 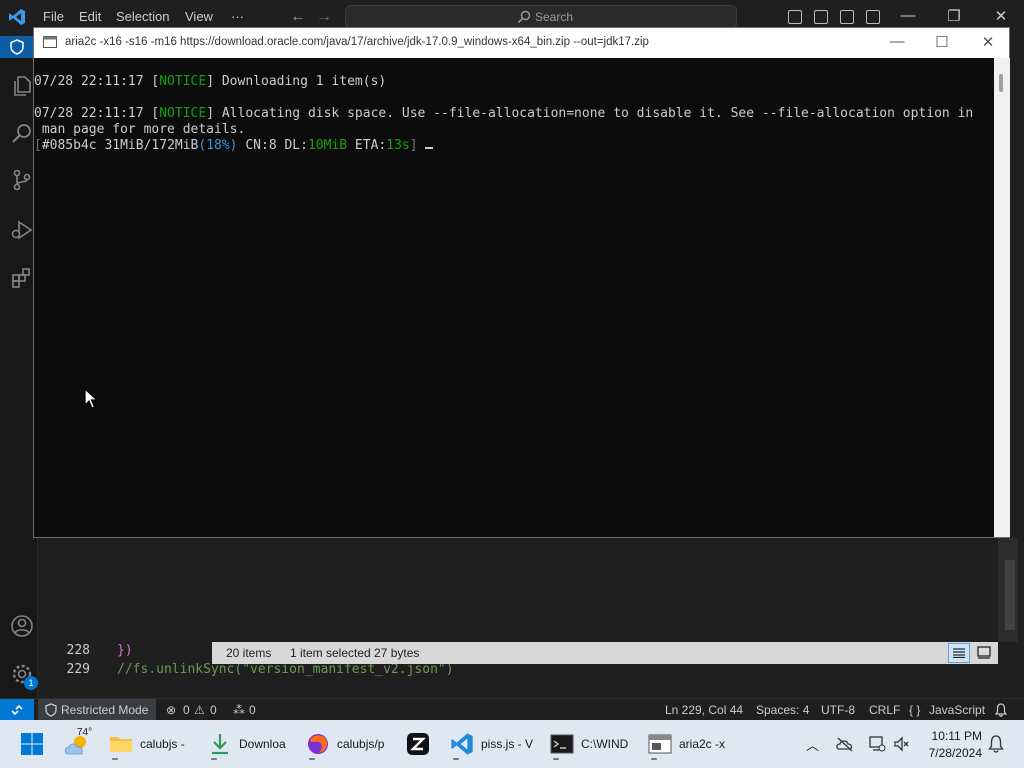 What do you see at coordinates (398, 145) in the screenshot?
I see `eta: 13s` at bounding box center [398, 145].